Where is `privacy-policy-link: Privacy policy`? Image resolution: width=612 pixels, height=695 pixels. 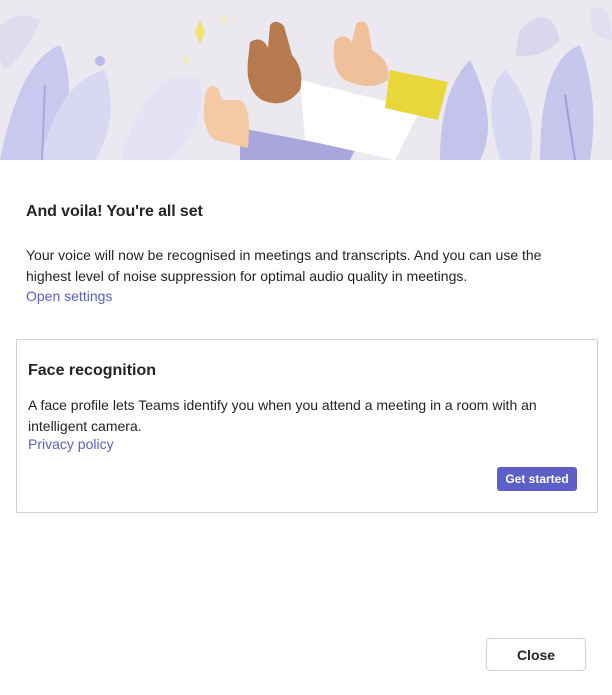 privacy-policy-link: Privacy policy is located at coordinates (71, 444).